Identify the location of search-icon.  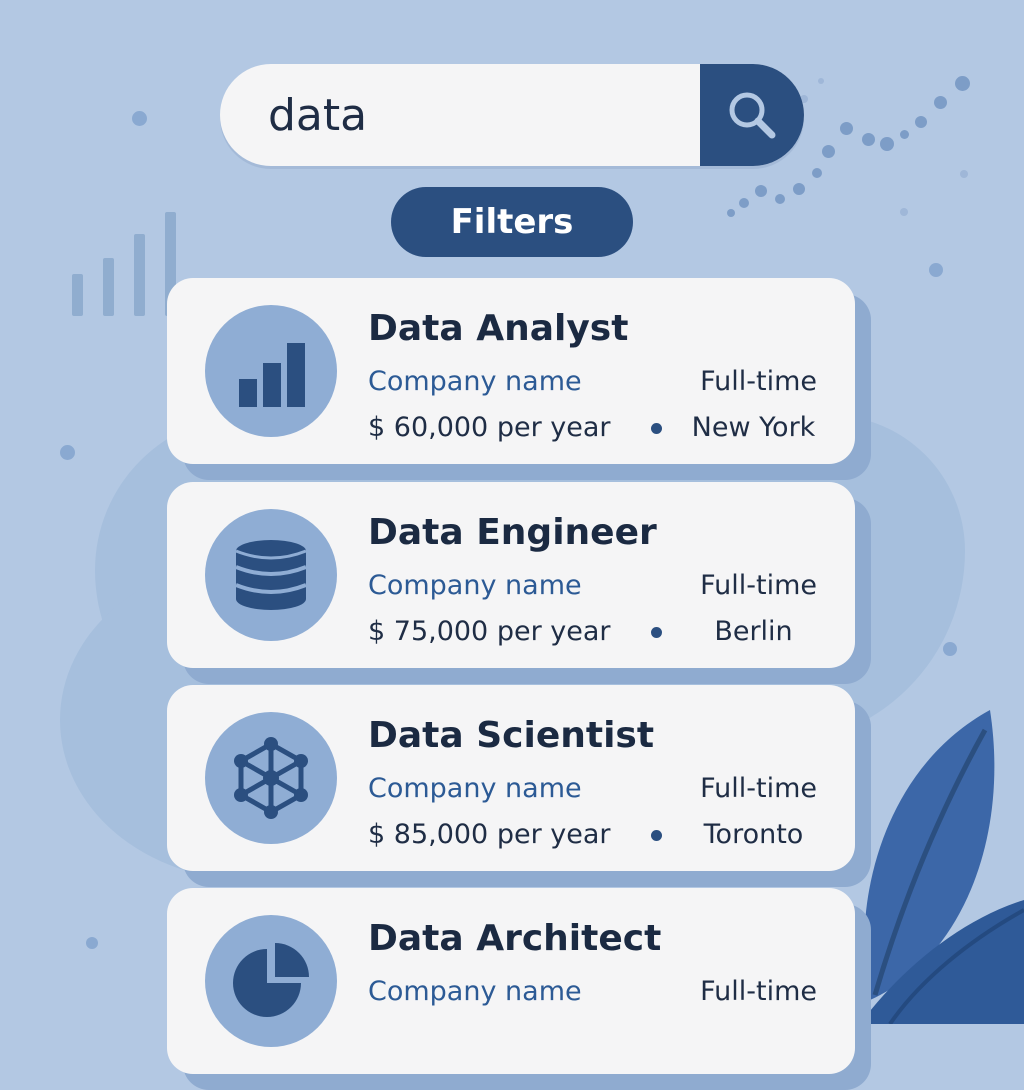
(752, 115).